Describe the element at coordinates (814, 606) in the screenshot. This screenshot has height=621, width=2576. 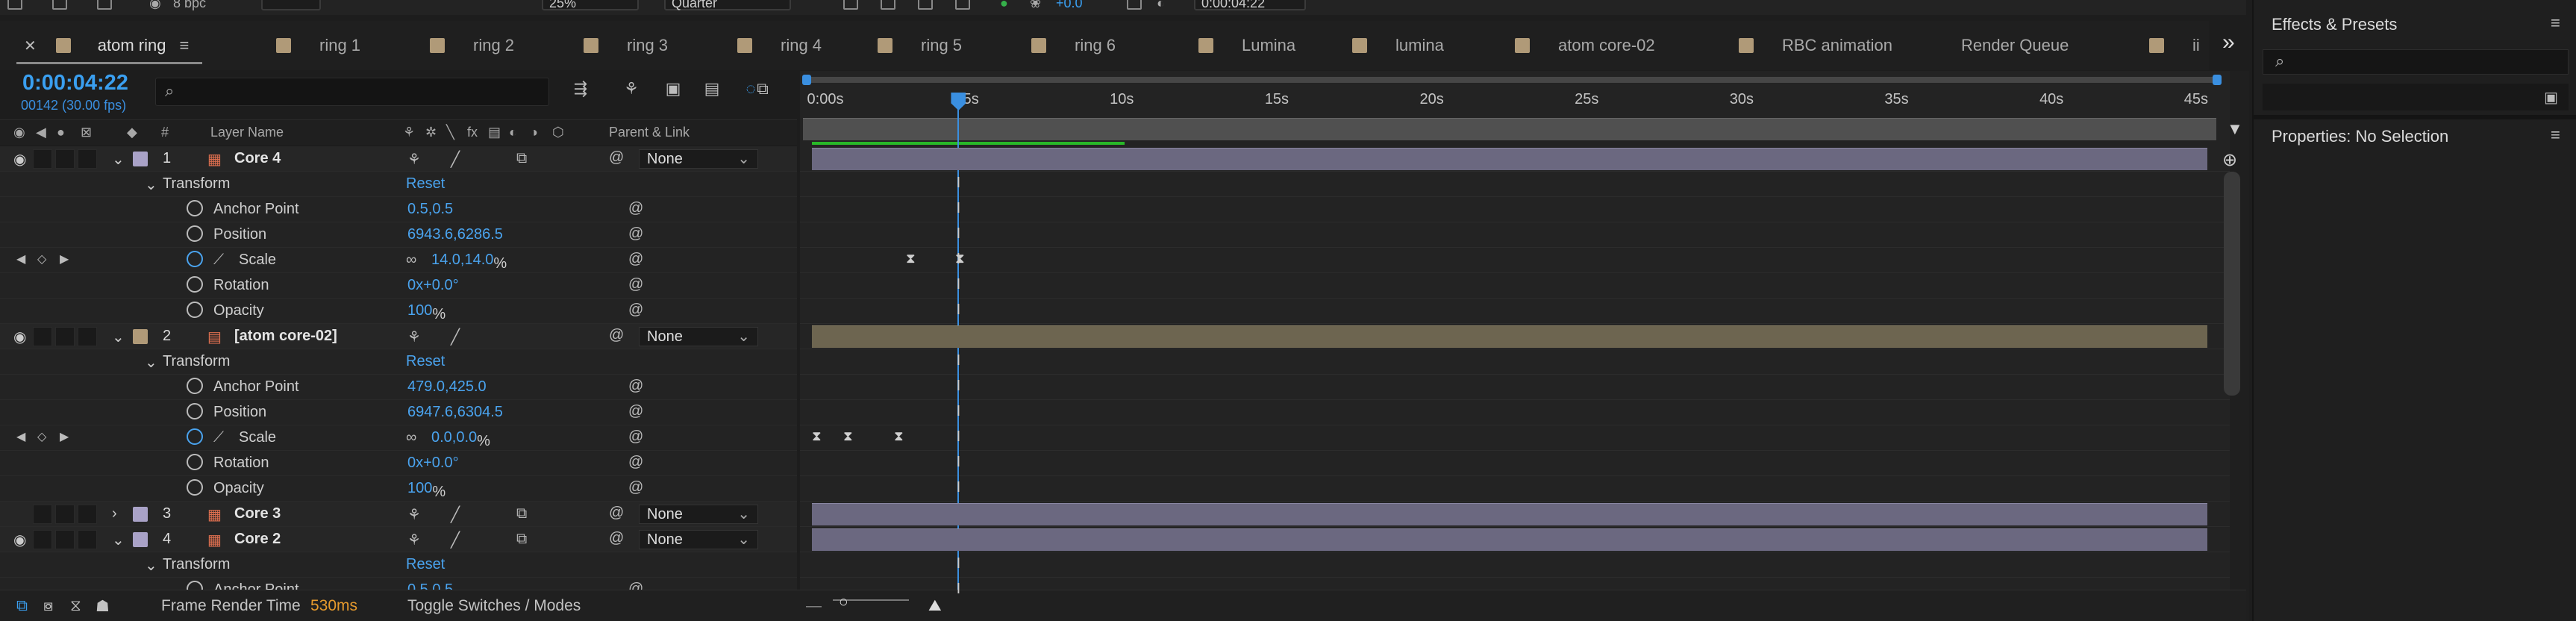
I see `zoom-out-icon: —` at that location.